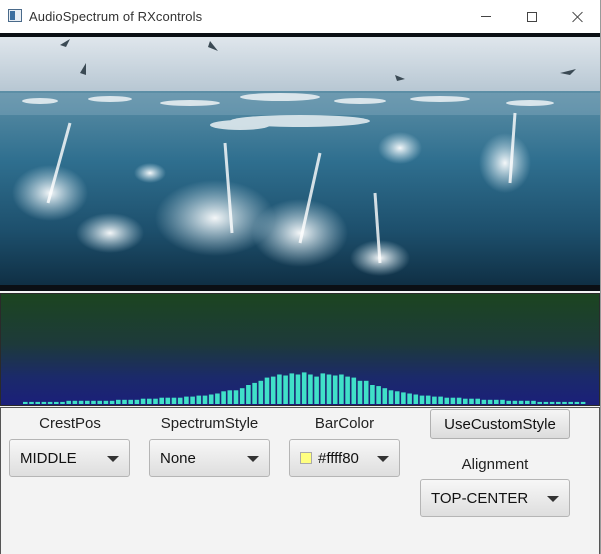 The width and height of the screenshot is (601, 554). I want to click on spectrum-bars, so click(304, 388).